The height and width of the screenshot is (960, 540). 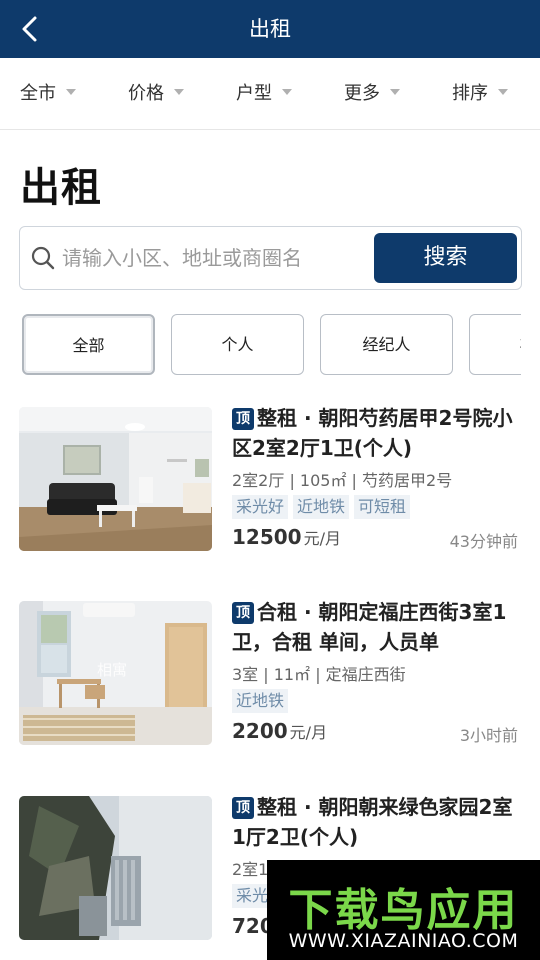 I want to click on filter-label: 排序, so click(x=470, y=93).